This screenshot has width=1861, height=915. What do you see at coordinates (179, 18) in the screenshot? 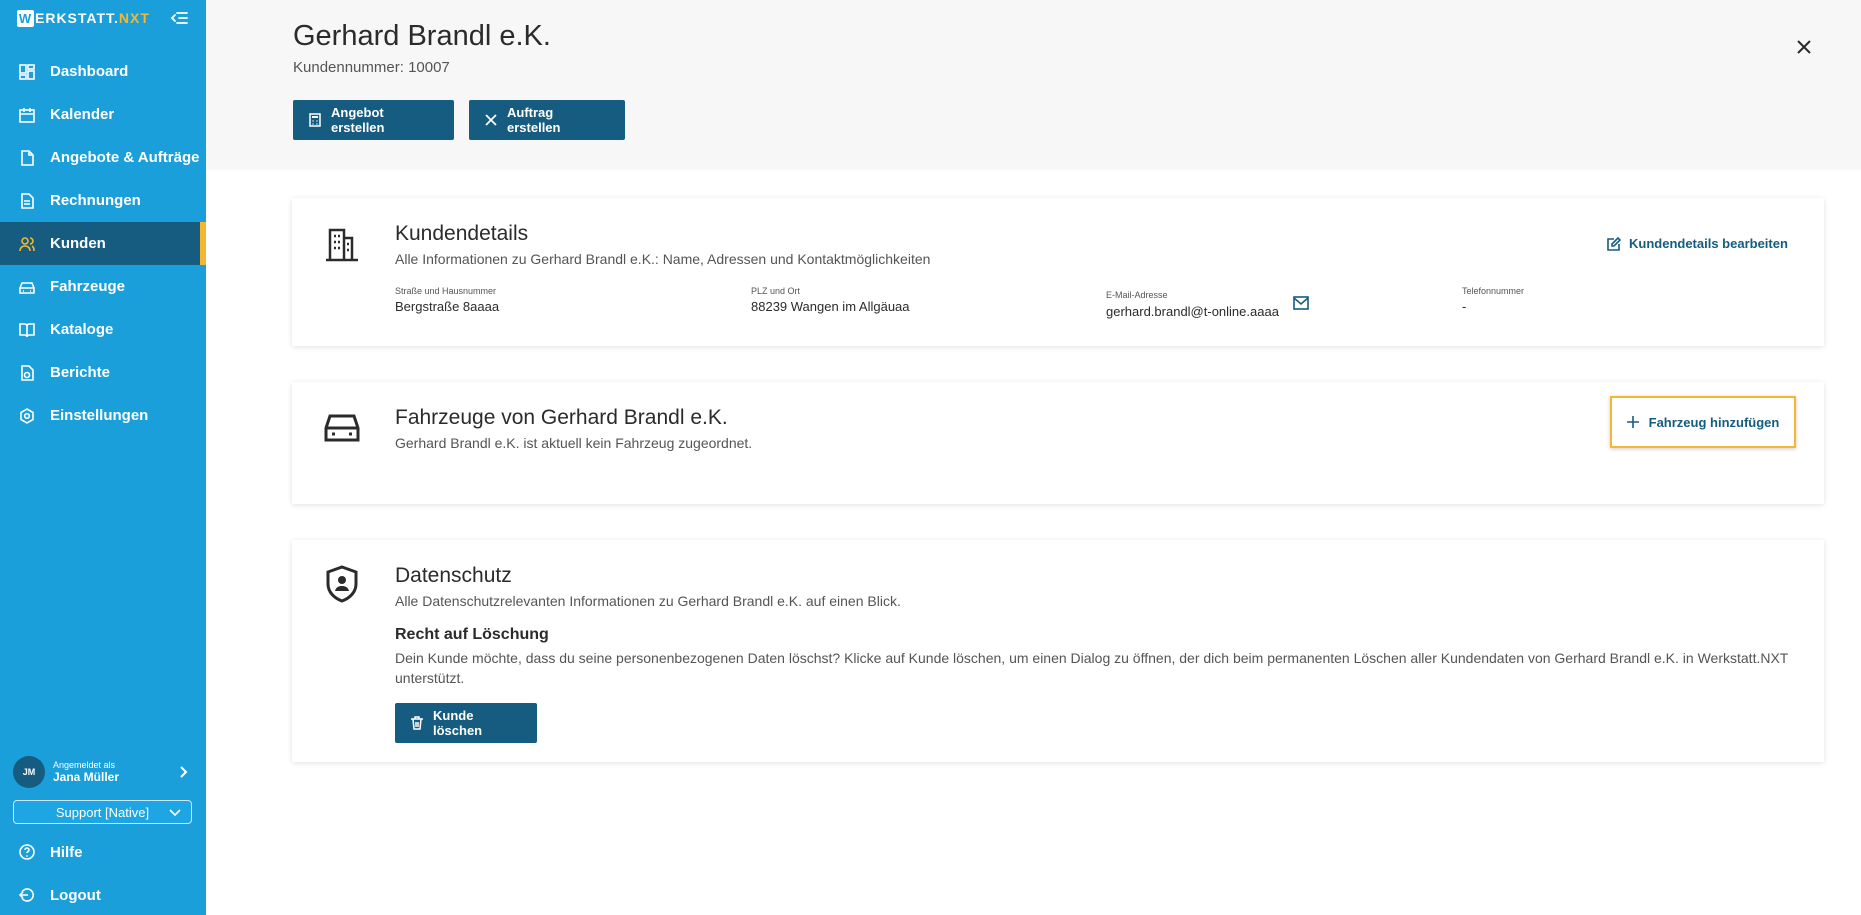
I see `collapse-sidebar-icon` at bounding box center [179, 18].